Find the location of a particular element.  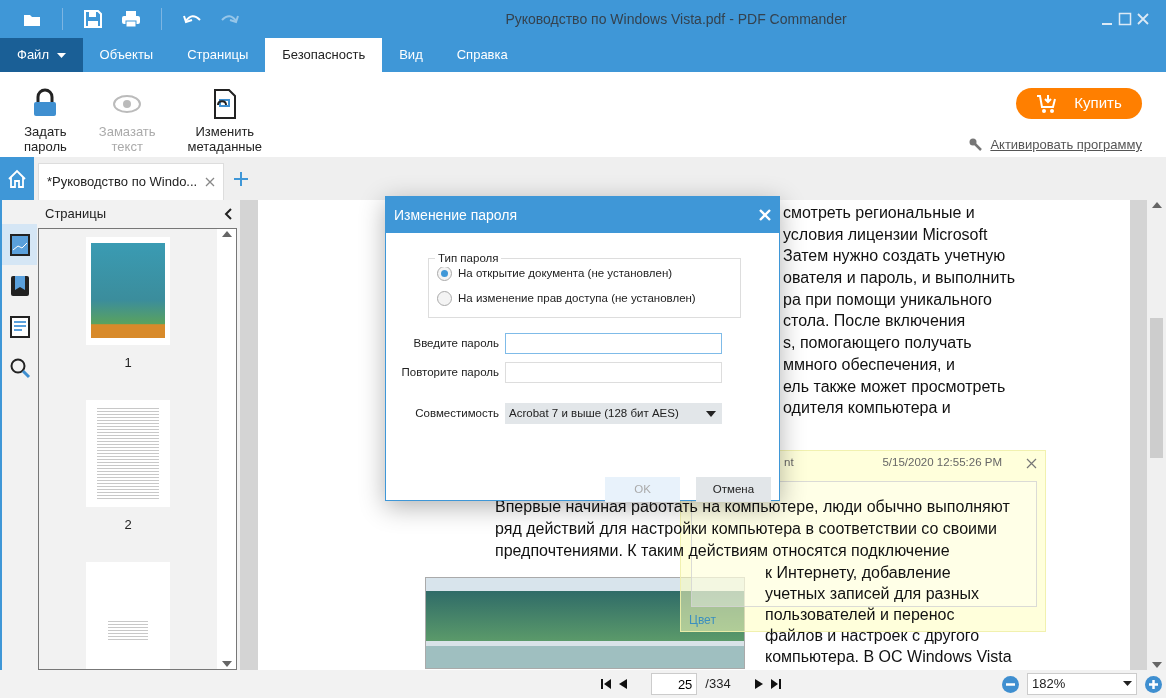

bookmark-icon is located at coordinates (19, 285).